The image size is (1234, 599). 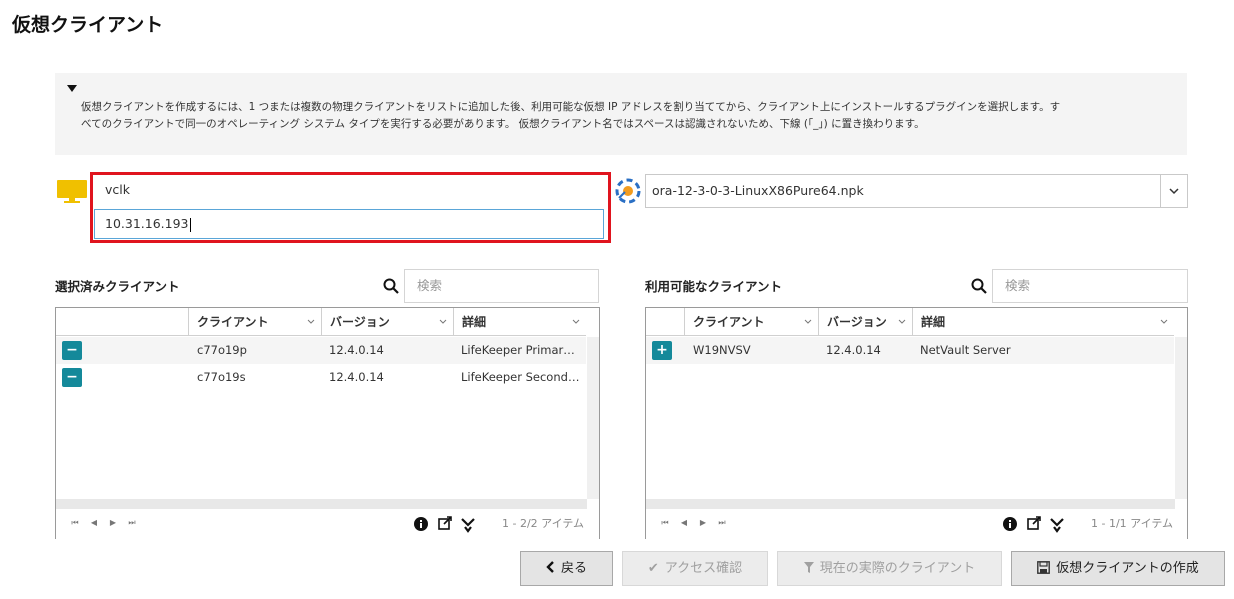 What do you see at coordinates (808, 567) in the screenshot?
I see `filter-icon` at bounding box center [808, 567].